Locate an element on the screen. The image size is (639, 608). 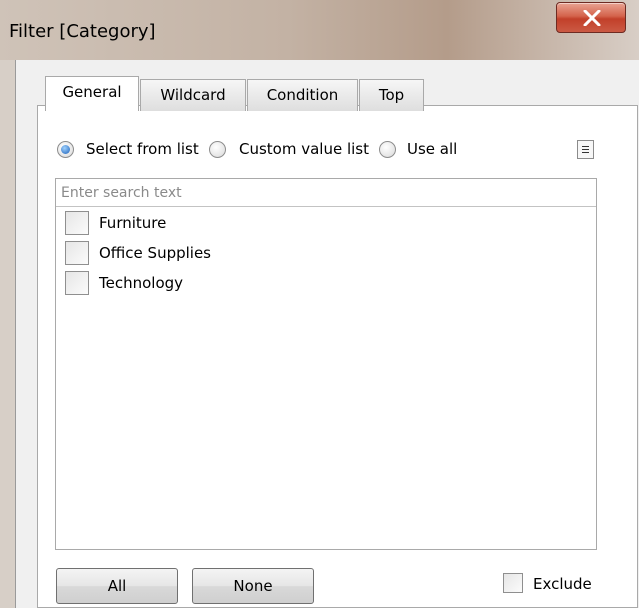
all-button: All is located at coordinates (117, 586).